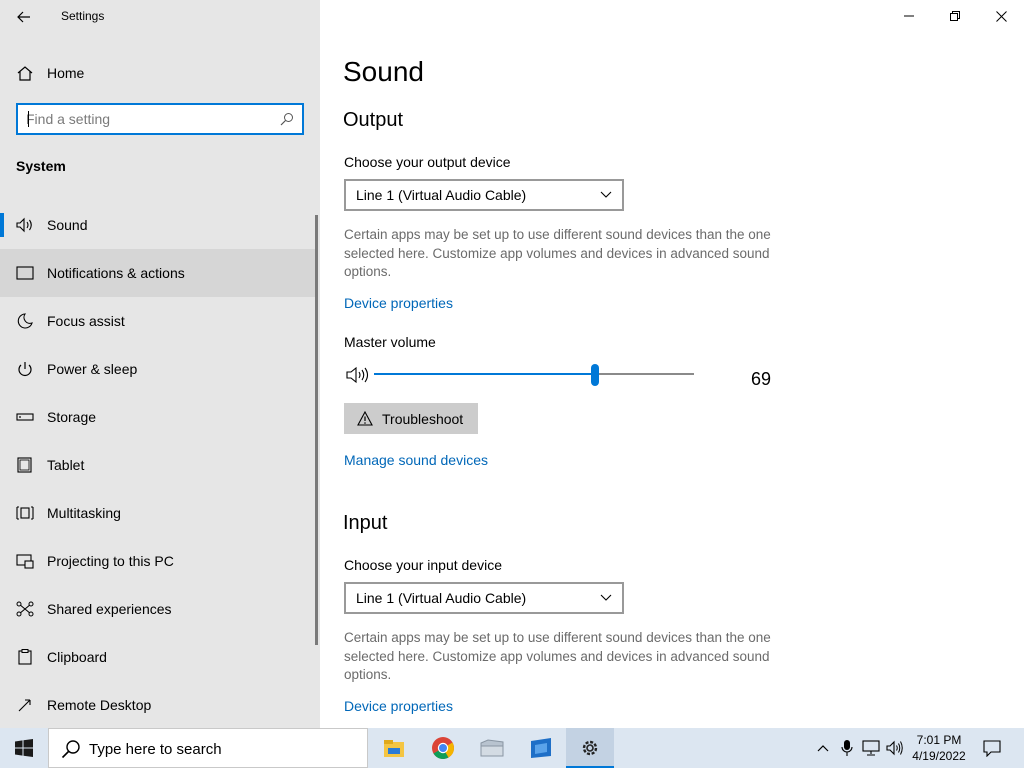 This screenshot has height=768, width=1024. I want to click on microphone-icon, so click(847, 748).